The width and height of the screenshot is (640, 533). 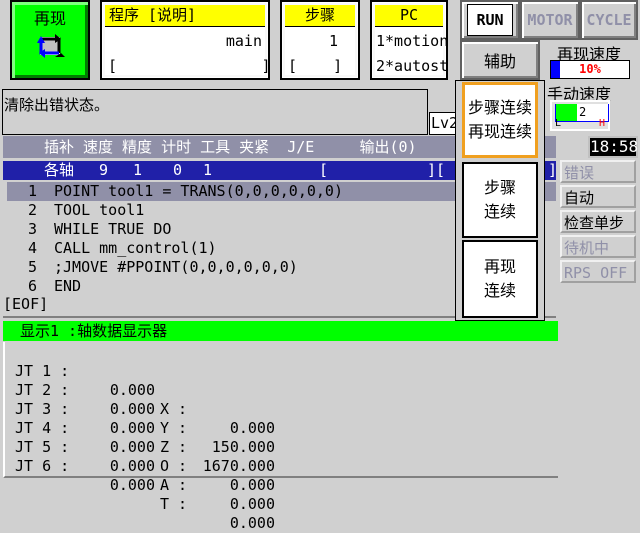 I want to click on line-number: 2, so click(x=33, y=210).